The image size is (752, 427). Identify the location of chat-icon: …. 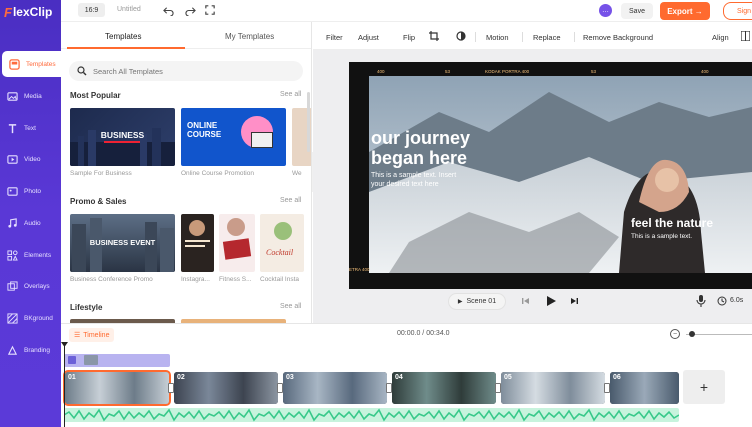
(605, 10).